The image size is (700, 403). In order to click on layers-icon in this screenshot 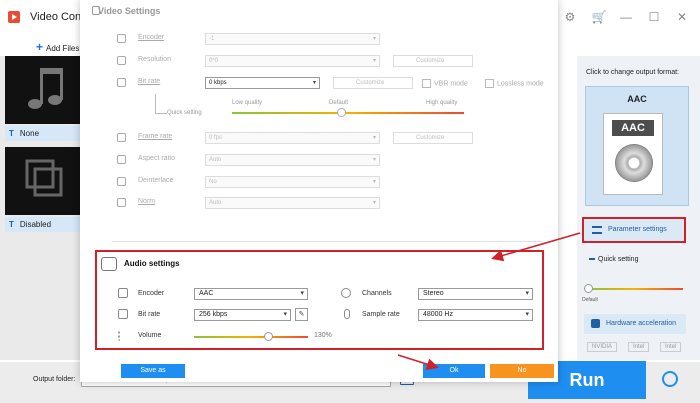, I will do `click(44, 178)`.